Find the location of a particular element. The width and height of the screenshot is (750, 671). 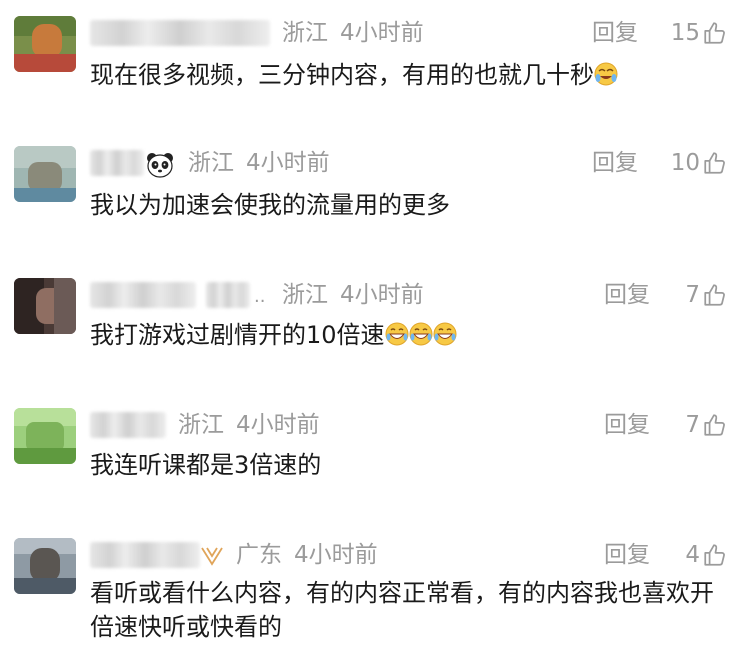

sweat-laugh-emoji is located at coordinates (606, 74).